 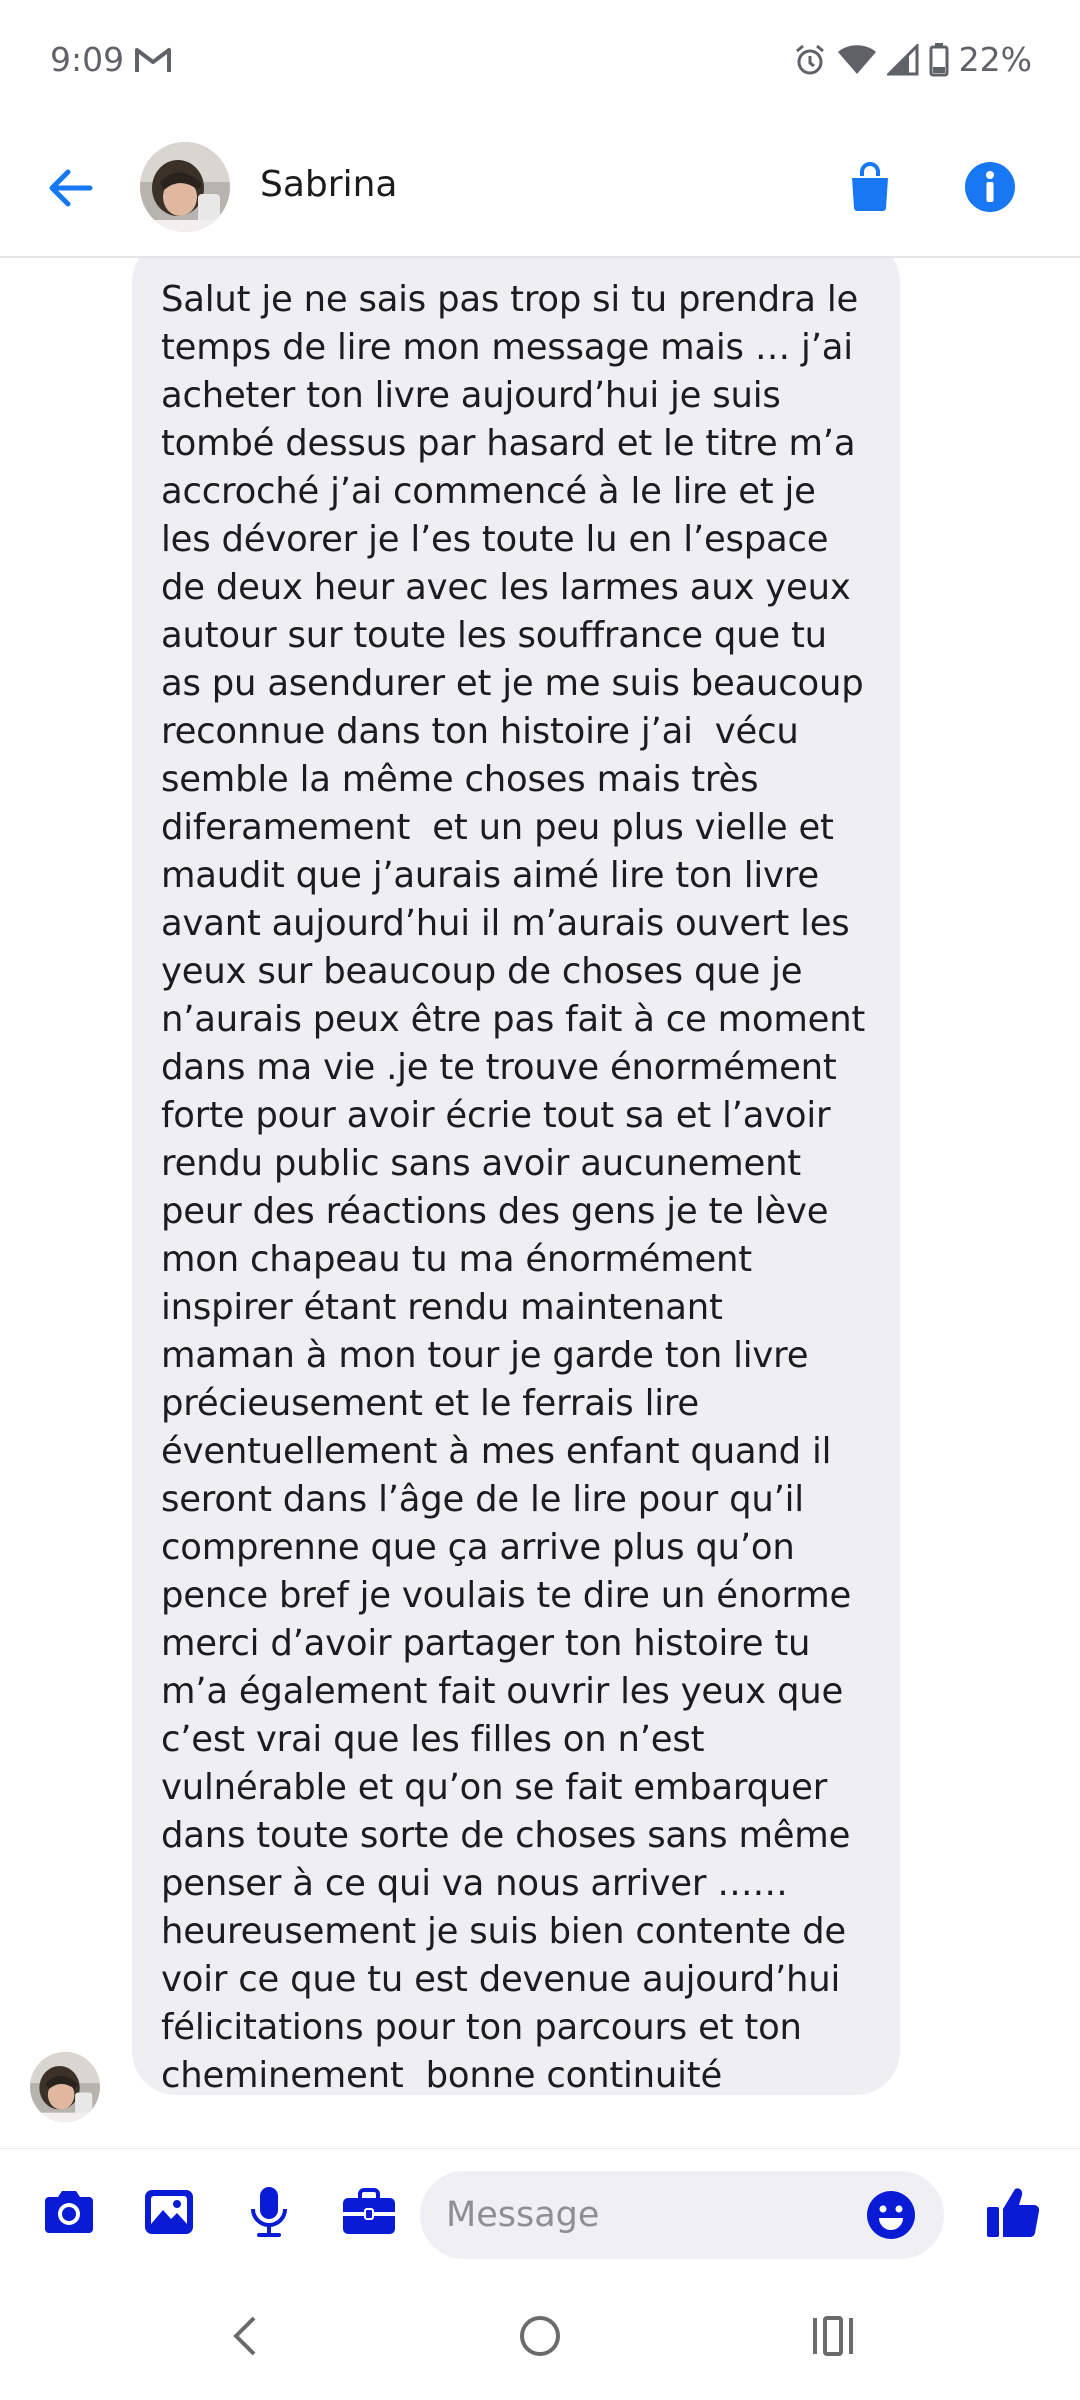 I want to click on thumbs-up-icon, so click(x=1013, y=2214).